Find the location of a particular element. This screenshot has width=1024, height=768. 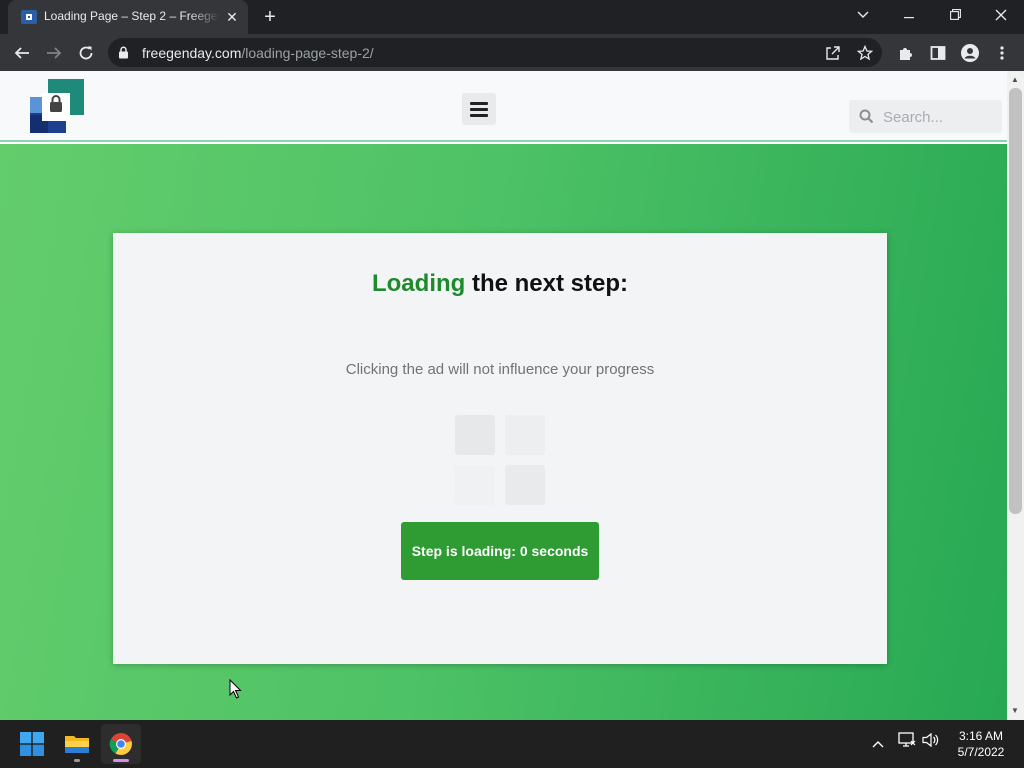

chrome-active-indicator is located at coordinates (121, 760).